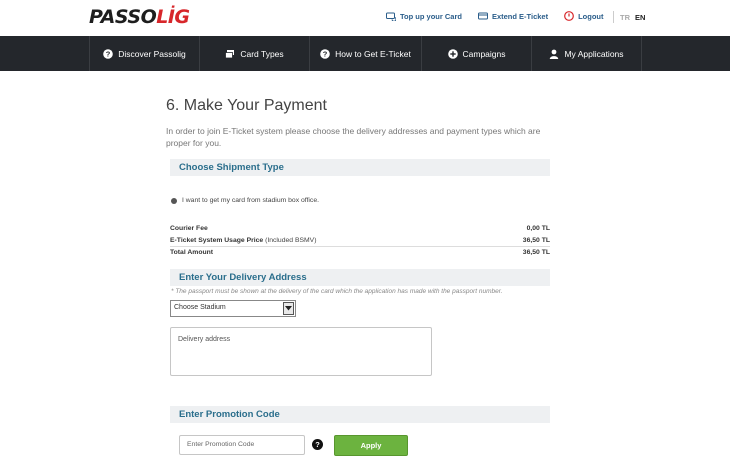 The image size is (730, 465). What do you see at coordinates (391, 16) in the screenshot?
I see `card-refresh-icon` at bounding box center [391, 16].